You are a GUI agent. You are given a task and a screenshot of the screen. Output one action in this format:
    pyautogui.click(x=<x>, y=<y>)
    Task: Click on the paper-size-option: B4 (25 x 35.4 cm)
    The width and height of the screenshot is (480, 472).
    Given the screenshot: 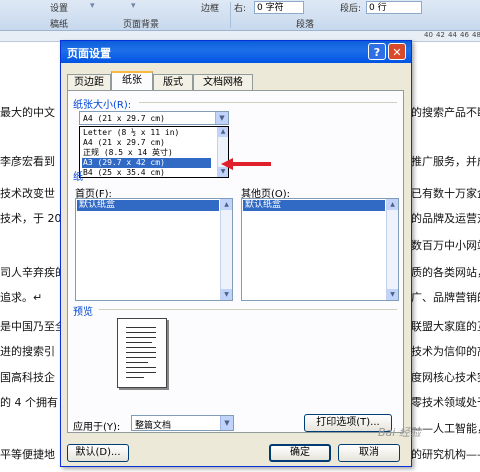 What is the action you would take?
    pyautogui.click(x=146, y=173)
    